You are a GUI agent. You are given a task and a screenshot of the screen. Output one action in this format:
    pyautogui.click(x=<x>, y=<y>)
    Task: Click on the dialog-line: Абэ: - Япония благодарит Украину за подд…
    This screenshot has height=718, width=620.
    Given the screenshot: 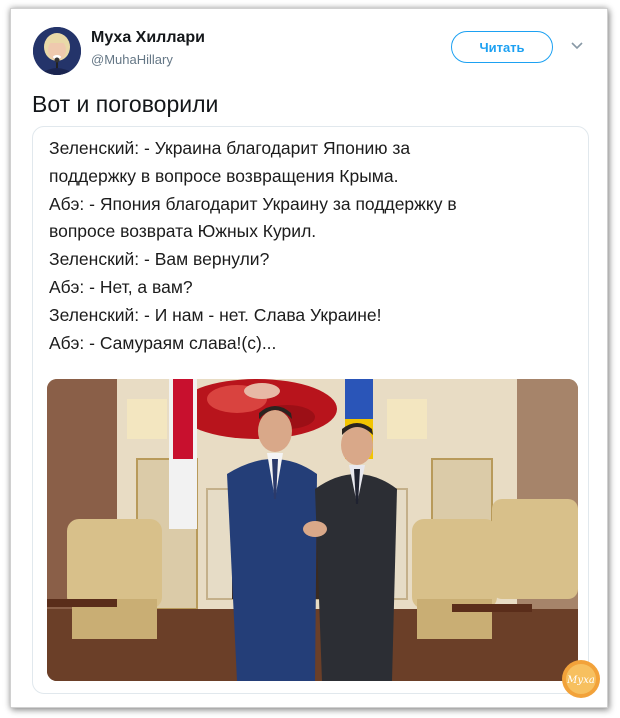 What is the action you would take?
    pyautogui.click(x=253, y=203)
    